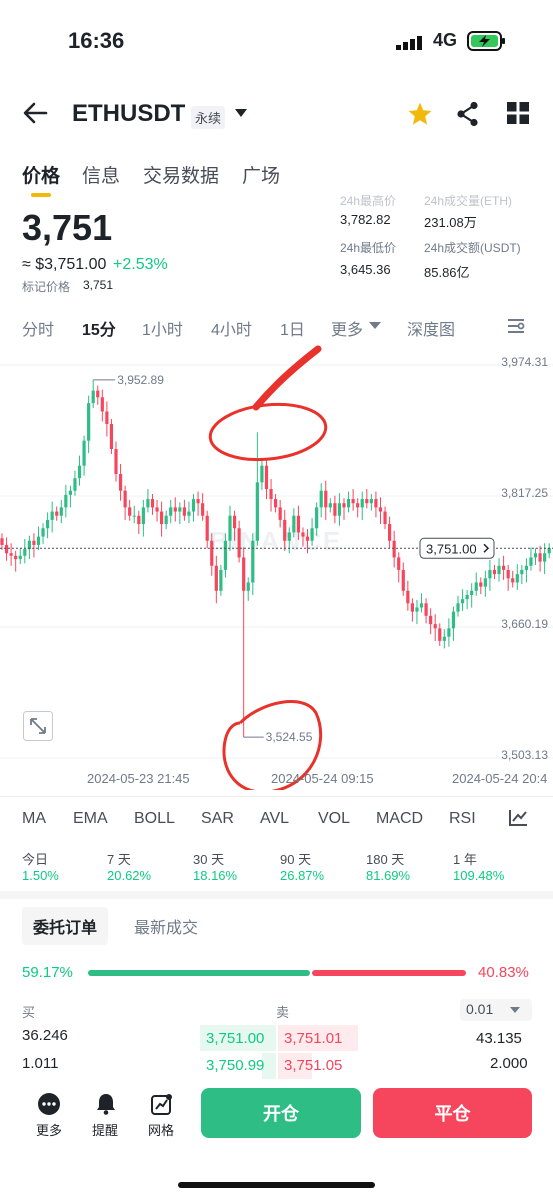 This screenshot has height=1200, width=553. Describe the element at coordinates (162, 328) in the screenshot. I see `interval-1h: 1小时` at that location.